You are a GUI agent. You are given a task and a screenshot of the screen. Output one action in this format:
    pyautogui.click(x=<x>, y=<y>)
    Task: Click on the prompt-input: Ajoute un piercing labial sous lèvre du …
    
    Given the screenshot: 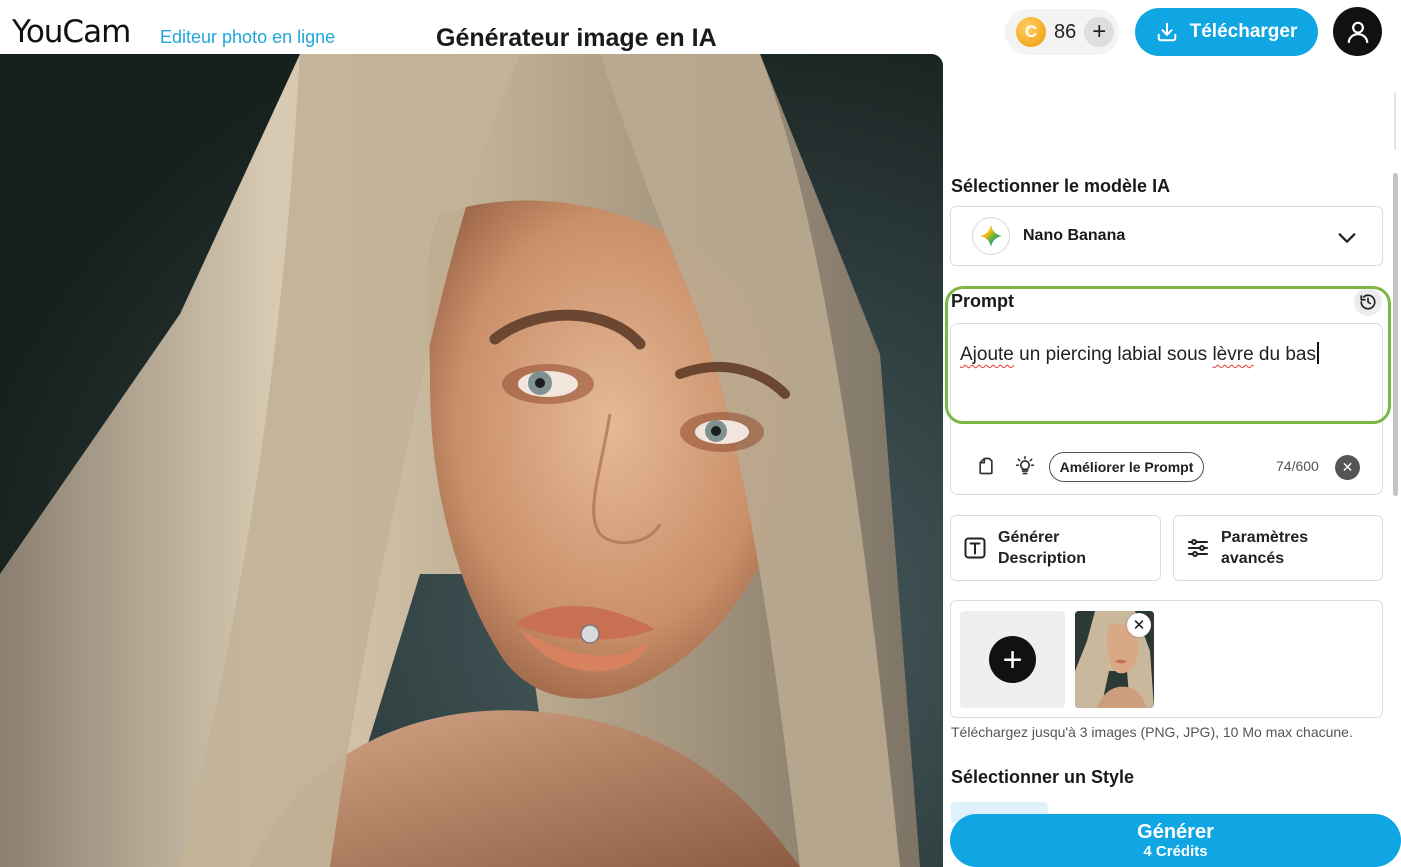 What is the action you would take?
    pyautogui.click(x=1139, y=354)
    